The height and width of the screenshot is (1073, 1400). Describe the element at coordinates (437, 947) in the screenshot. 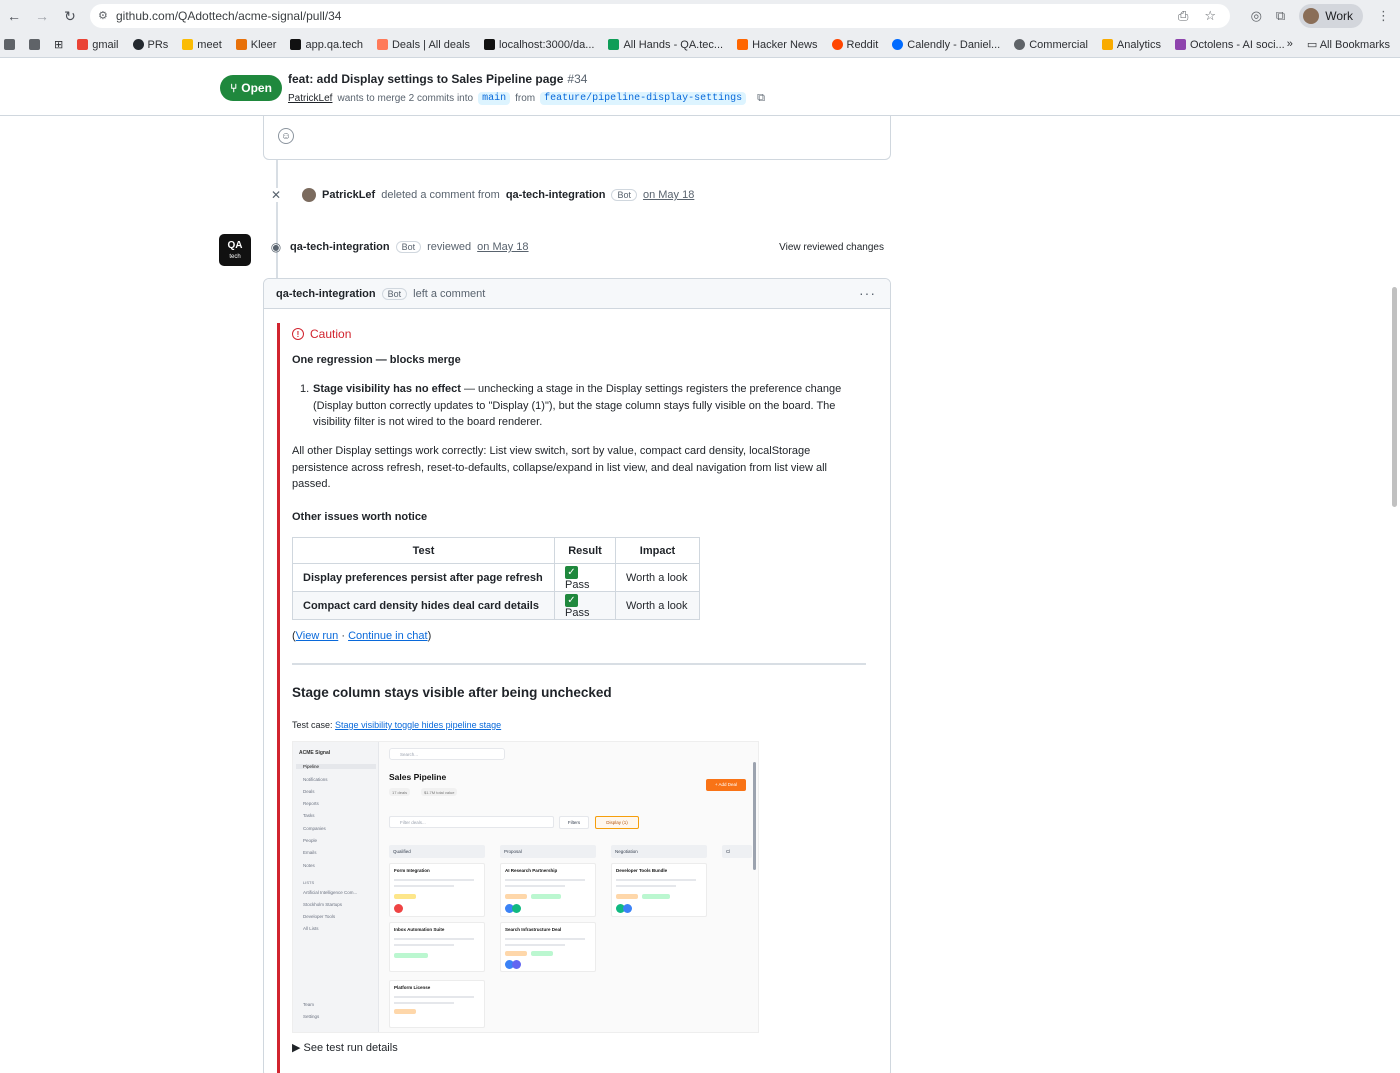

I see `app-deal-card: Inbox Automation Suite` at that location.